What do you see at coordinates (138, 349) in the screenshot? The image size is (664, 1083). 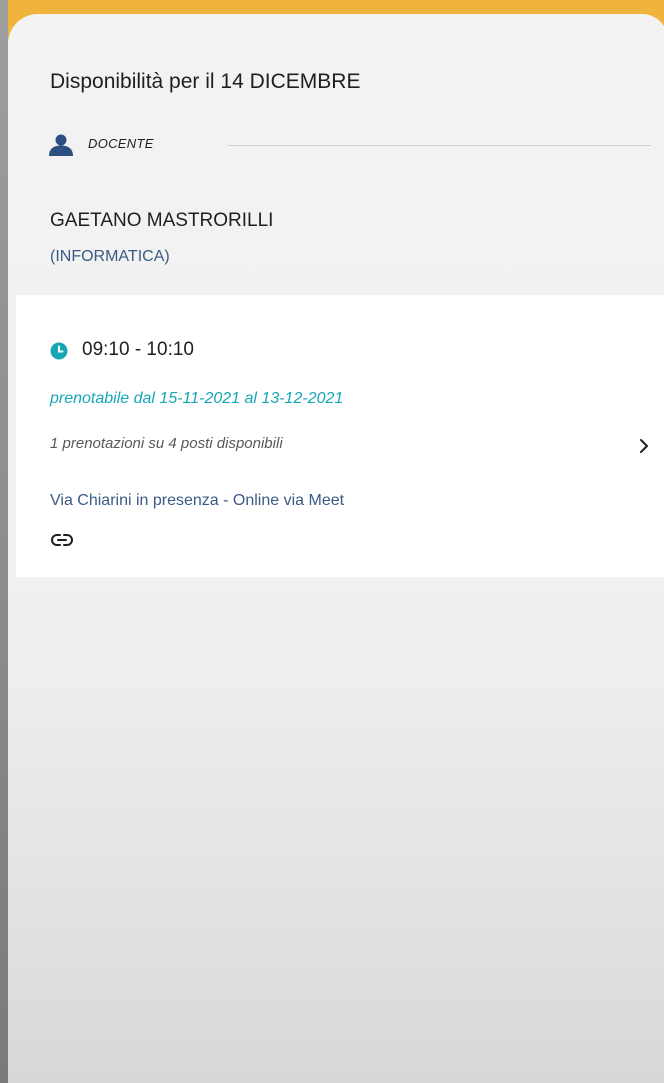 I see `slot-time: 09:10 - 10:10` at bounding box center [138, 349].